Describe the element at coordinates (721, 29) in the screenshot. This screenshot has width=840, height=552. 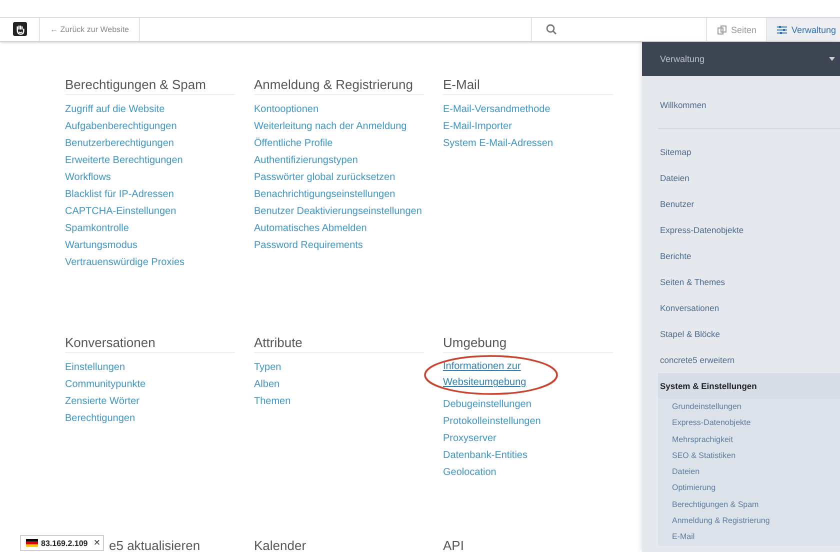
I see `pages-icon` at that location.